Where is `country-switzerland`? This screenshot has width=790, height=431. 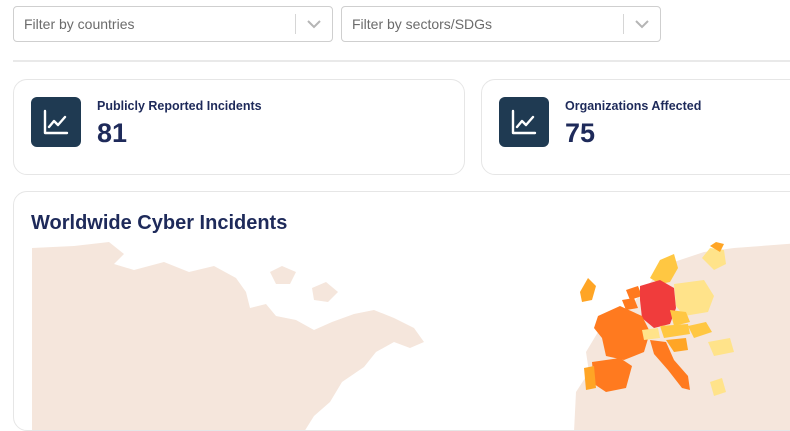
country-switzerland is located at coordinates (651, 334).